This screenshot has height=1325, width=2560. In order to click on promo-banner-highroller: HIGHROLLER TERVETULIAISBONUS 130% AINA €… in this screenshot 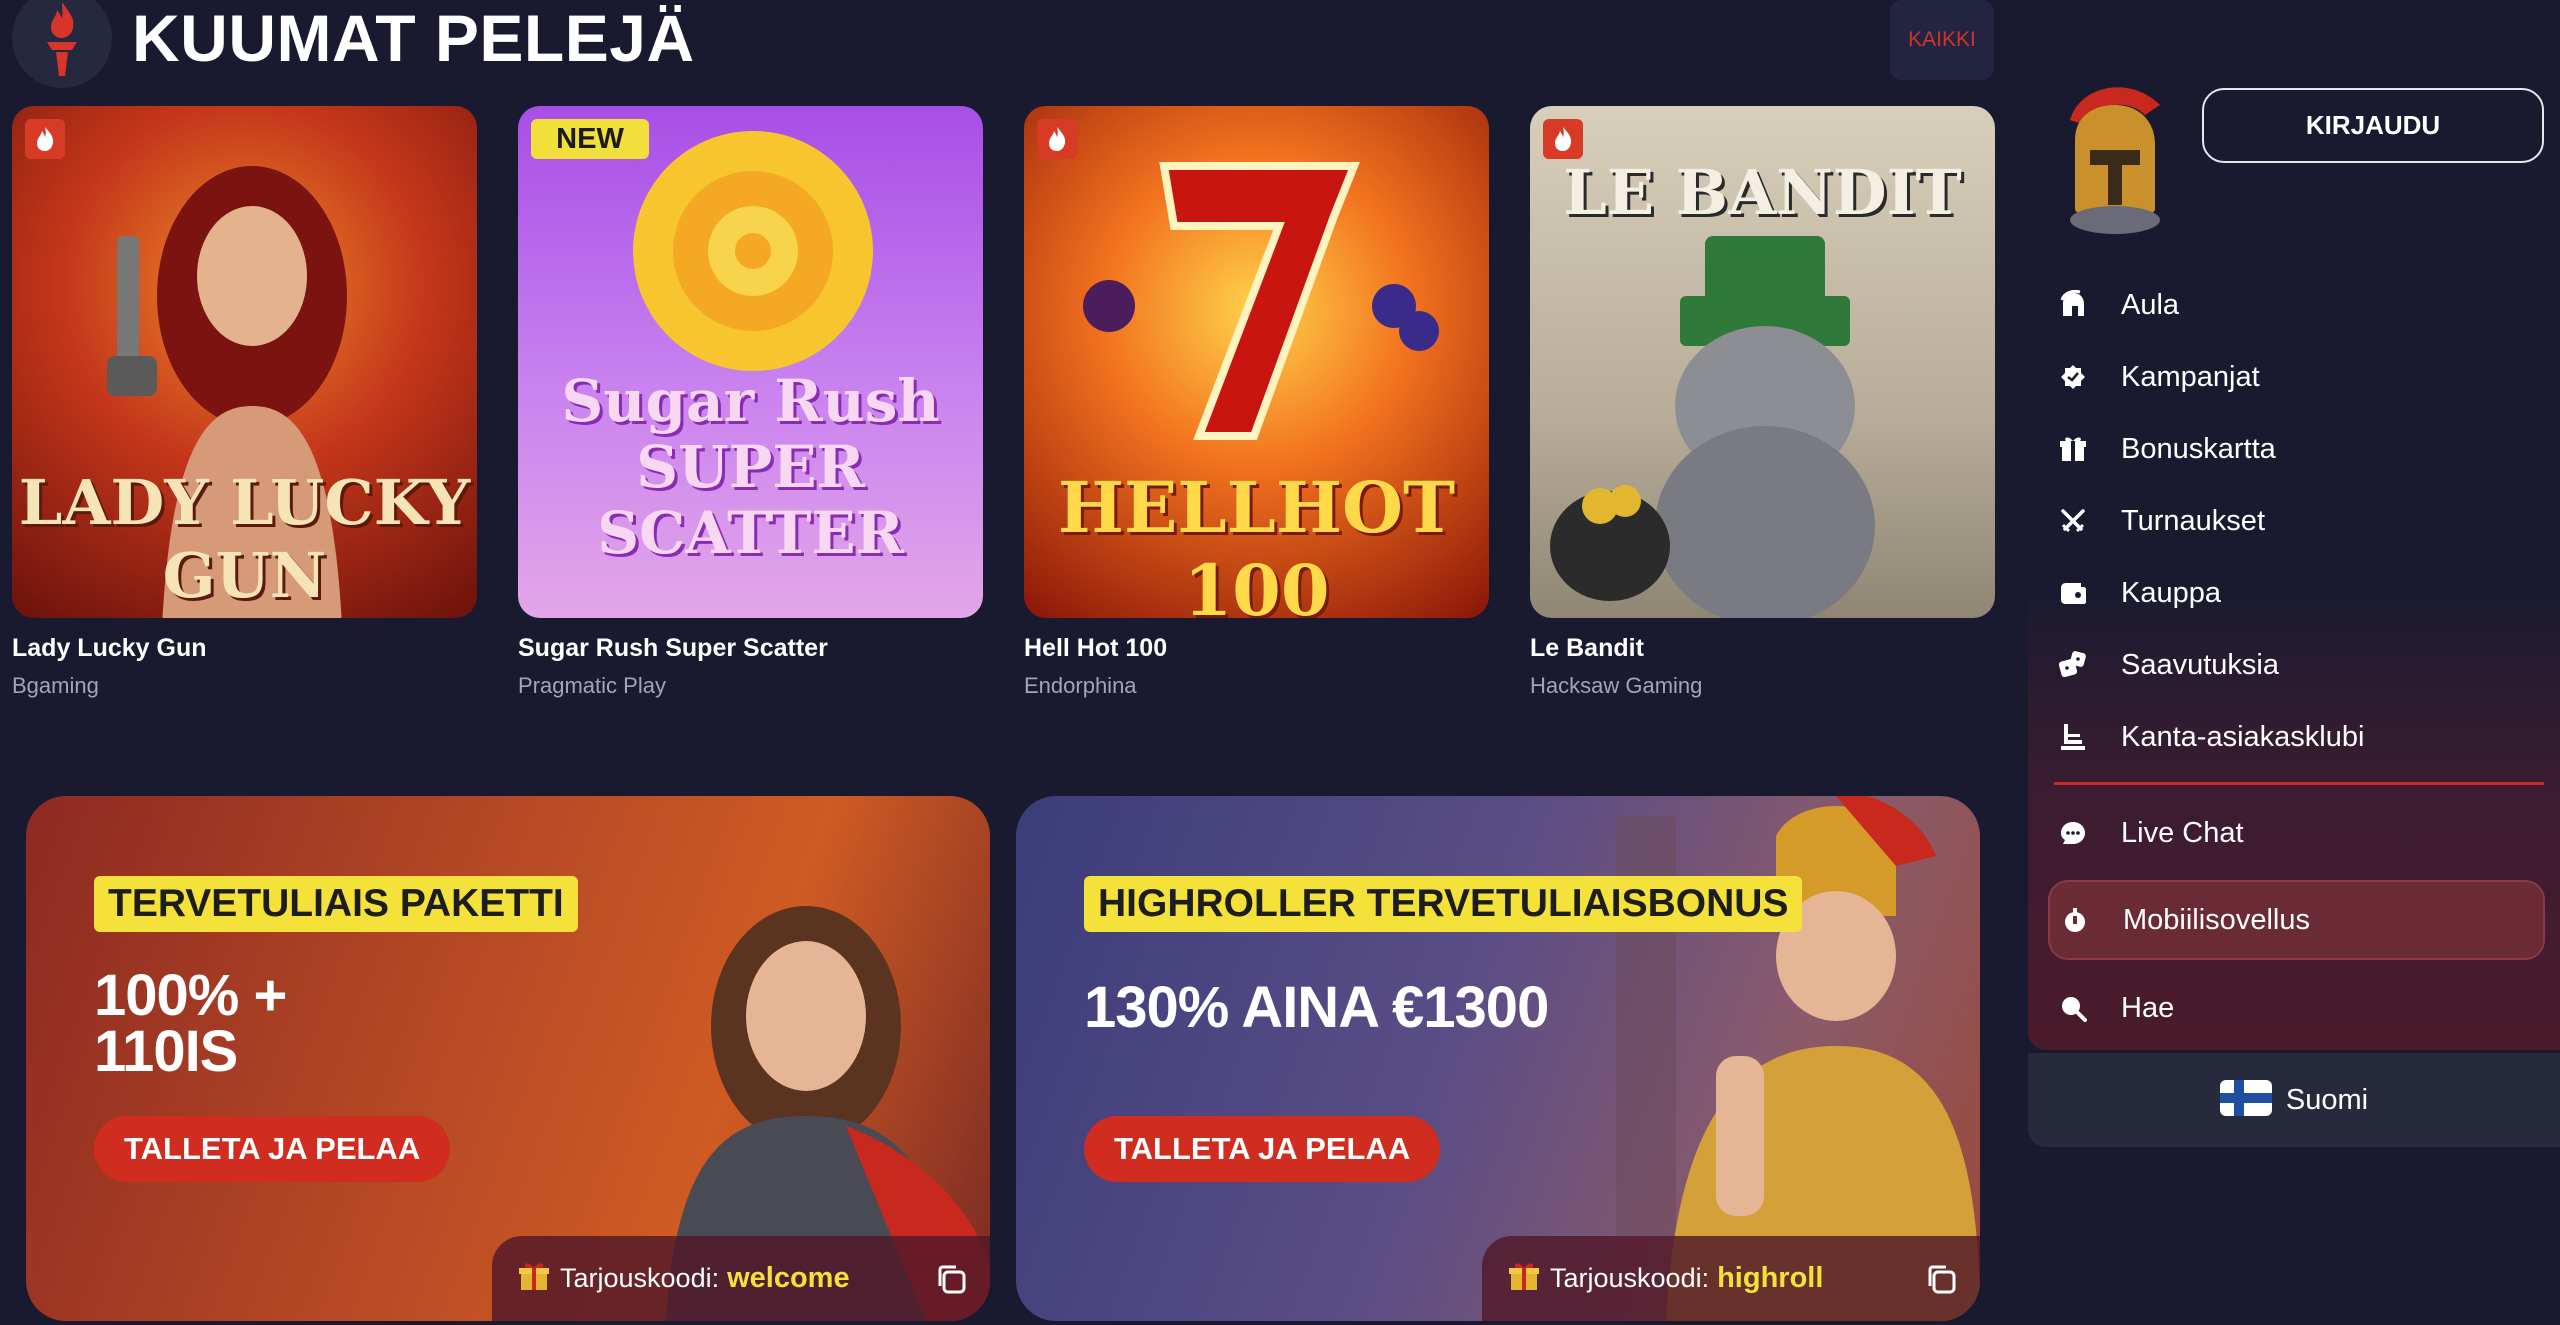, I will do `click(1498, 1058)`.